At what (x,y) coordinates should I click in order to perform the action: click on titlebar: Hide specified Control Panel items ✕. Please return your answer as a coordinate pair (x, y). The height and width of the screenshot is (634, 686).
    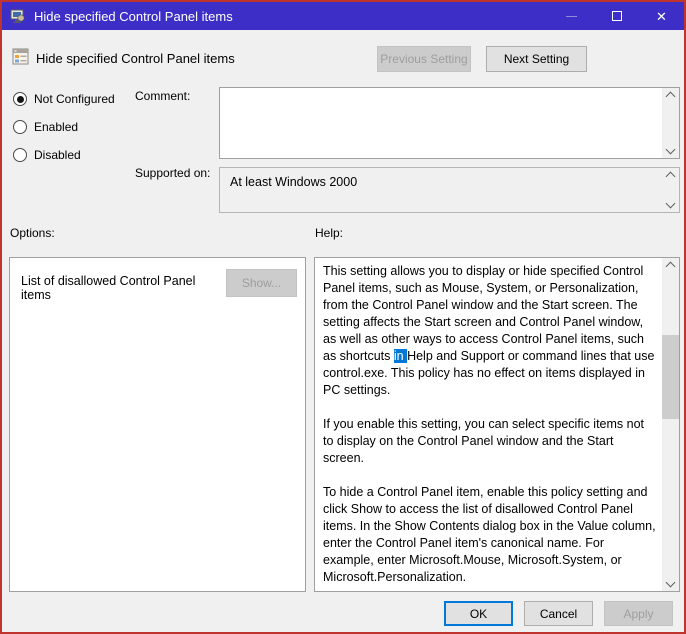
    Looking at the image, I should click on (343, 16).